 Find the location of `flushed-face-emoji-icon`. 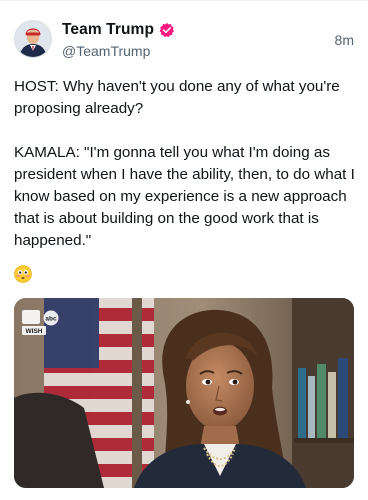

flushed-face-emoji-icon is located at coordinates (23, 274).